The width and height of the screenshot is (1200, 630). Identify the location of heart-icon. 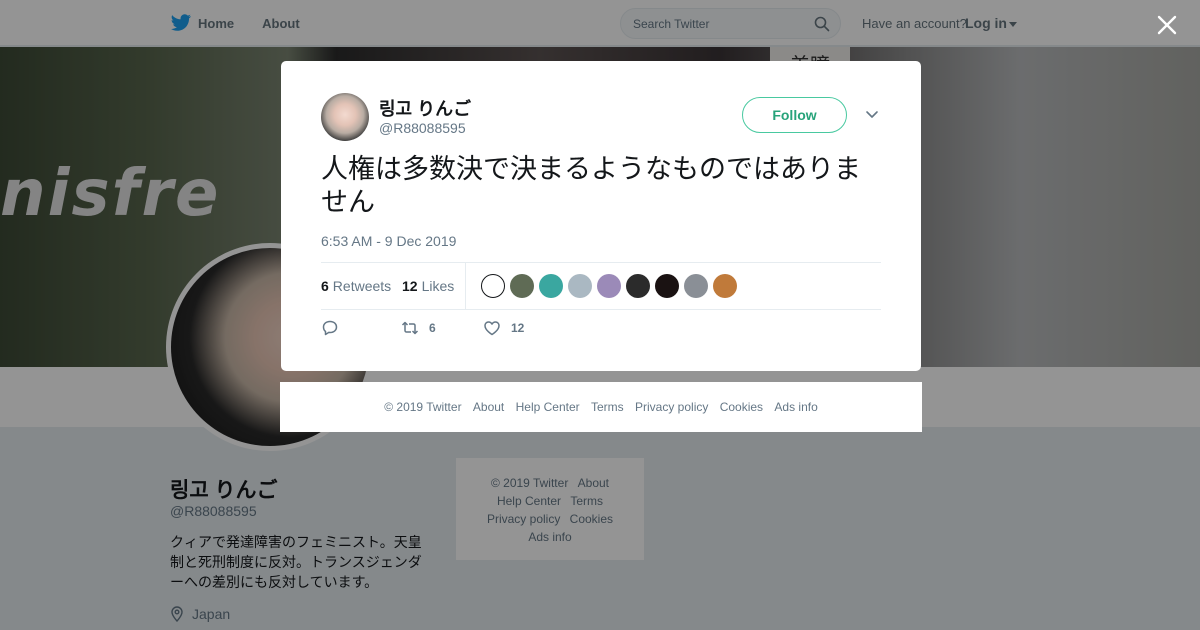
(492, 328).